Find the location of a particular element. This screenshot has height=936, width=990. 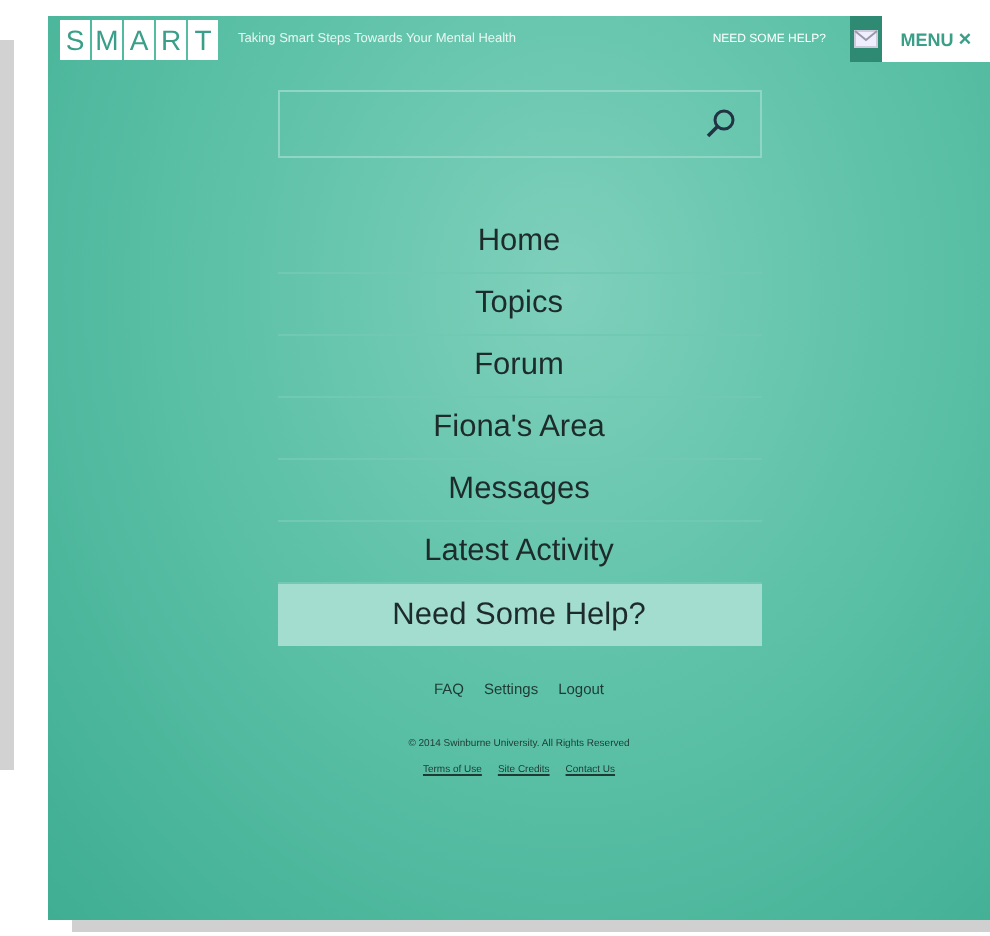

nav-item: Fiona's Area is located at coordinates (519, 429).